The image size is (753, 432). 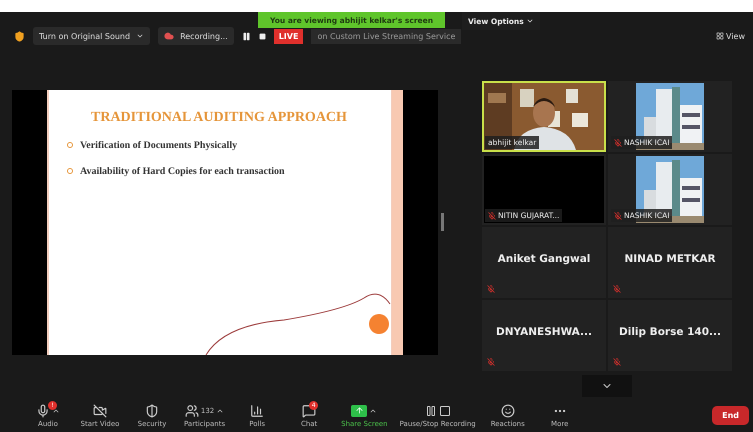 I want to click on shield-icon, so click(x=152, y=411).